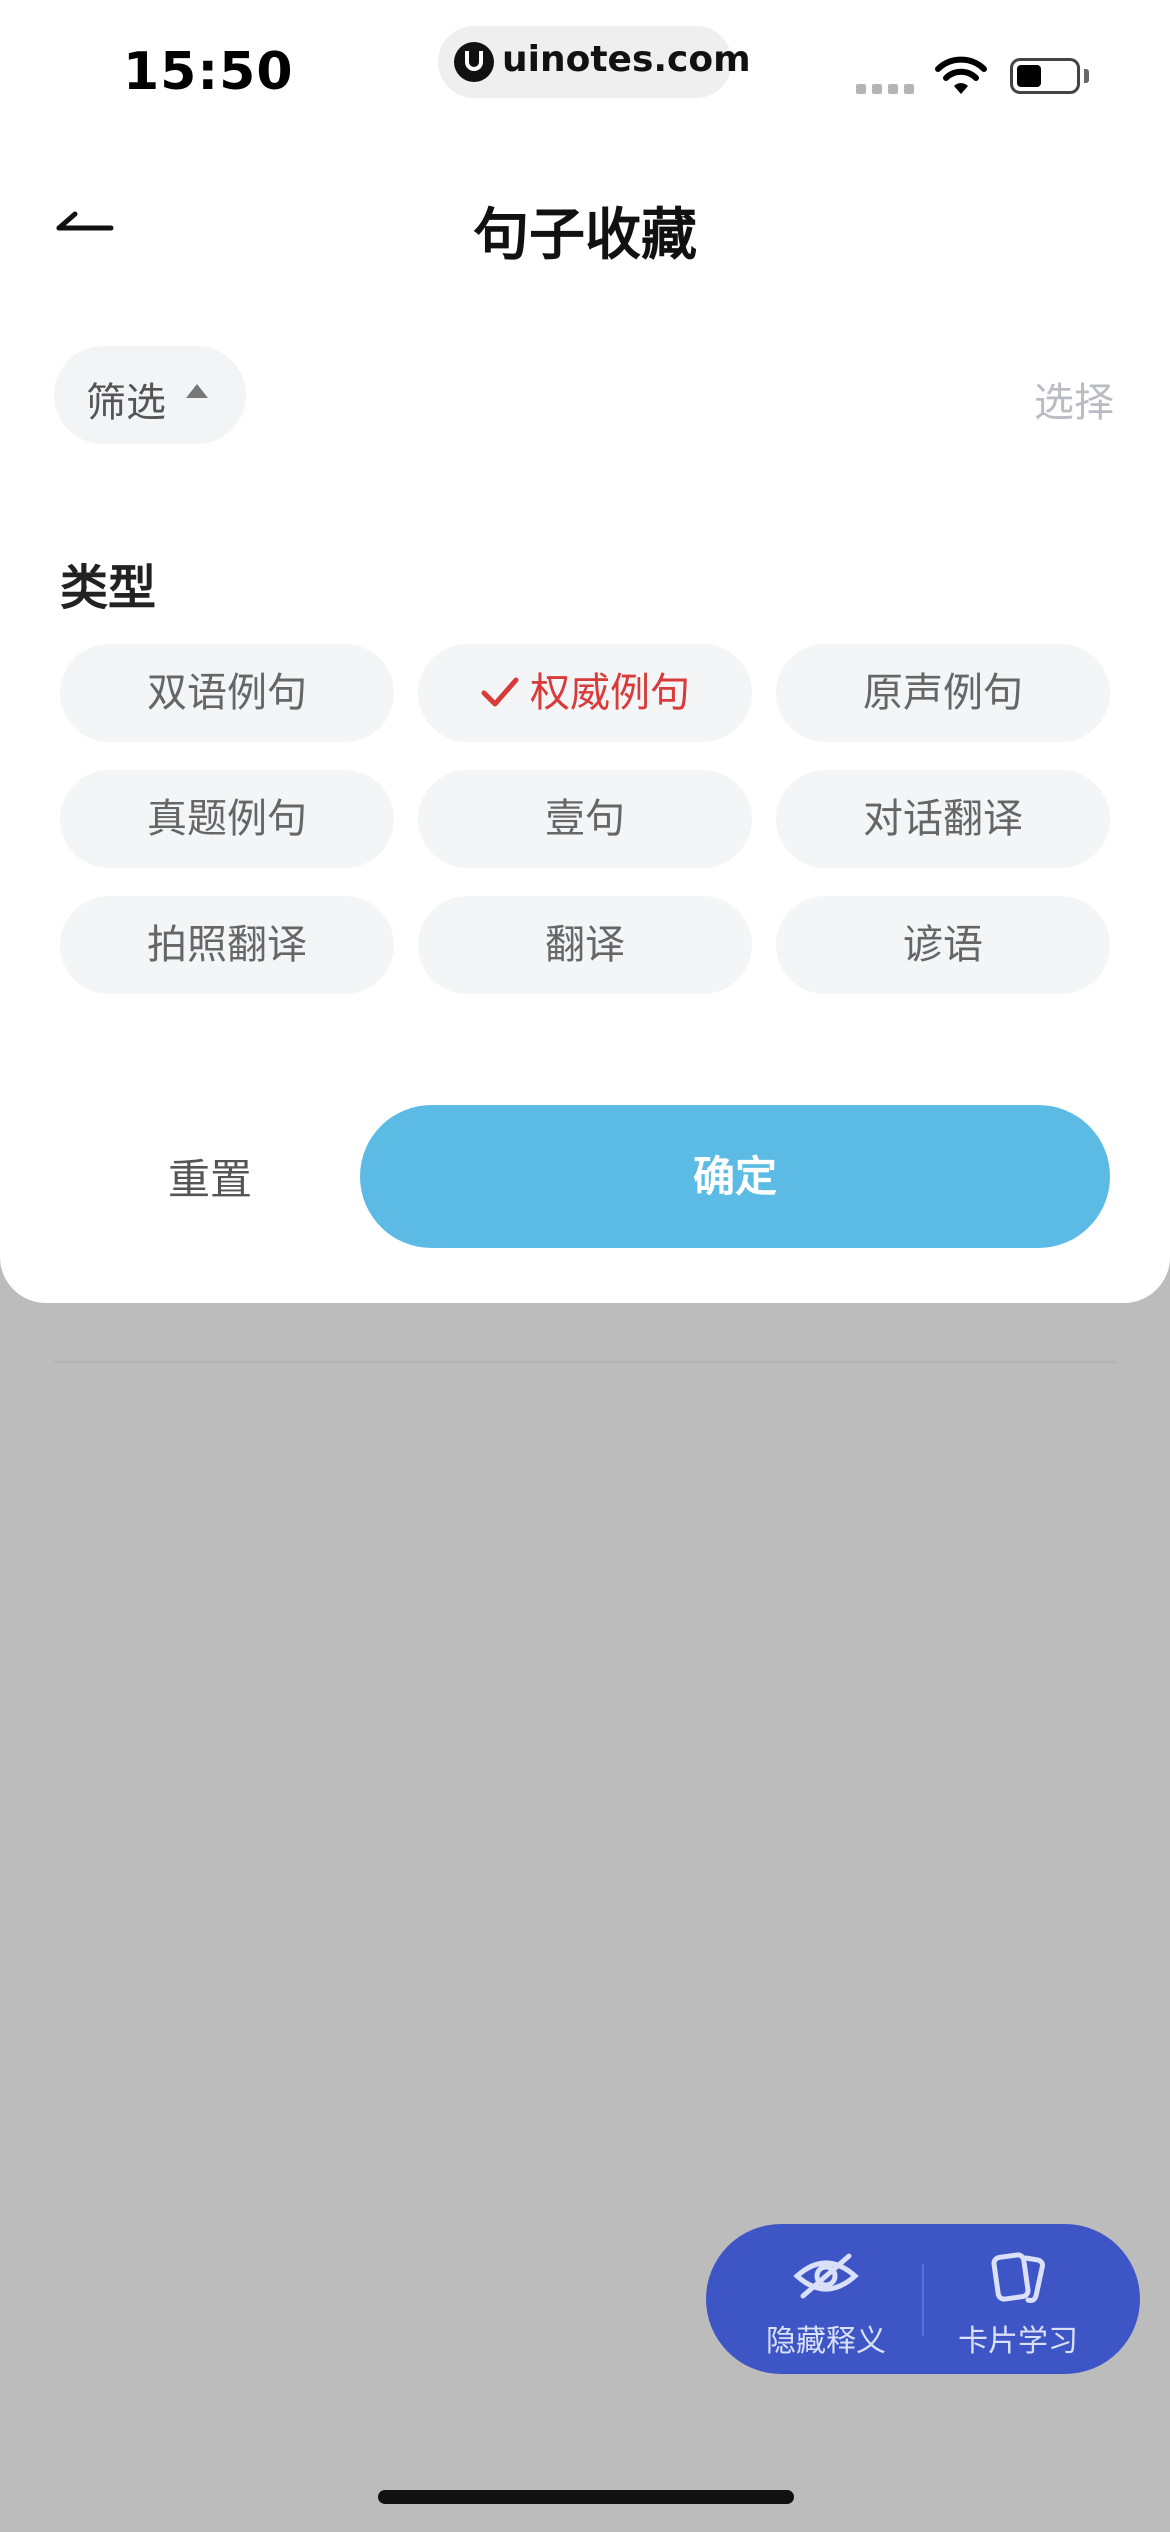 The image size is (1170, 2532). What do you see at coordinates (210, 1180) in the screenshot?
I see `reset-button: 重置` at bounding box center [210, 1180].